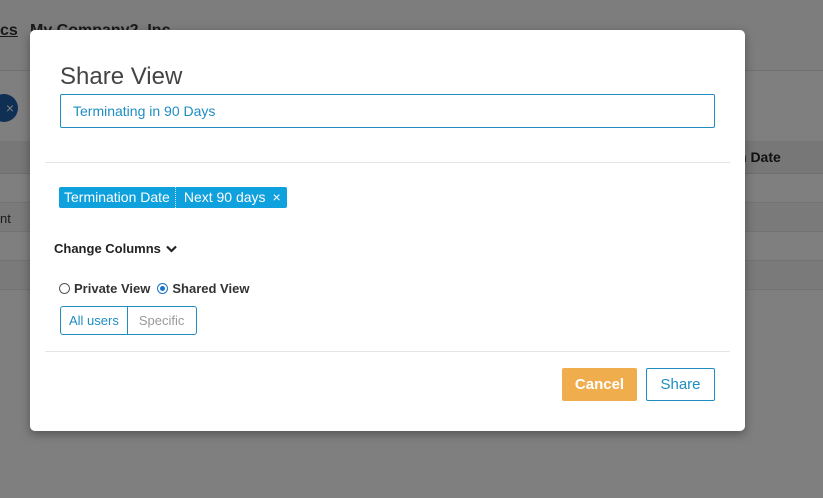 The image size is (823, 498). Describe the element at coordinates (211, 288) in the screenshot. I see `radio-shared-view-label: Shared View` at that location.